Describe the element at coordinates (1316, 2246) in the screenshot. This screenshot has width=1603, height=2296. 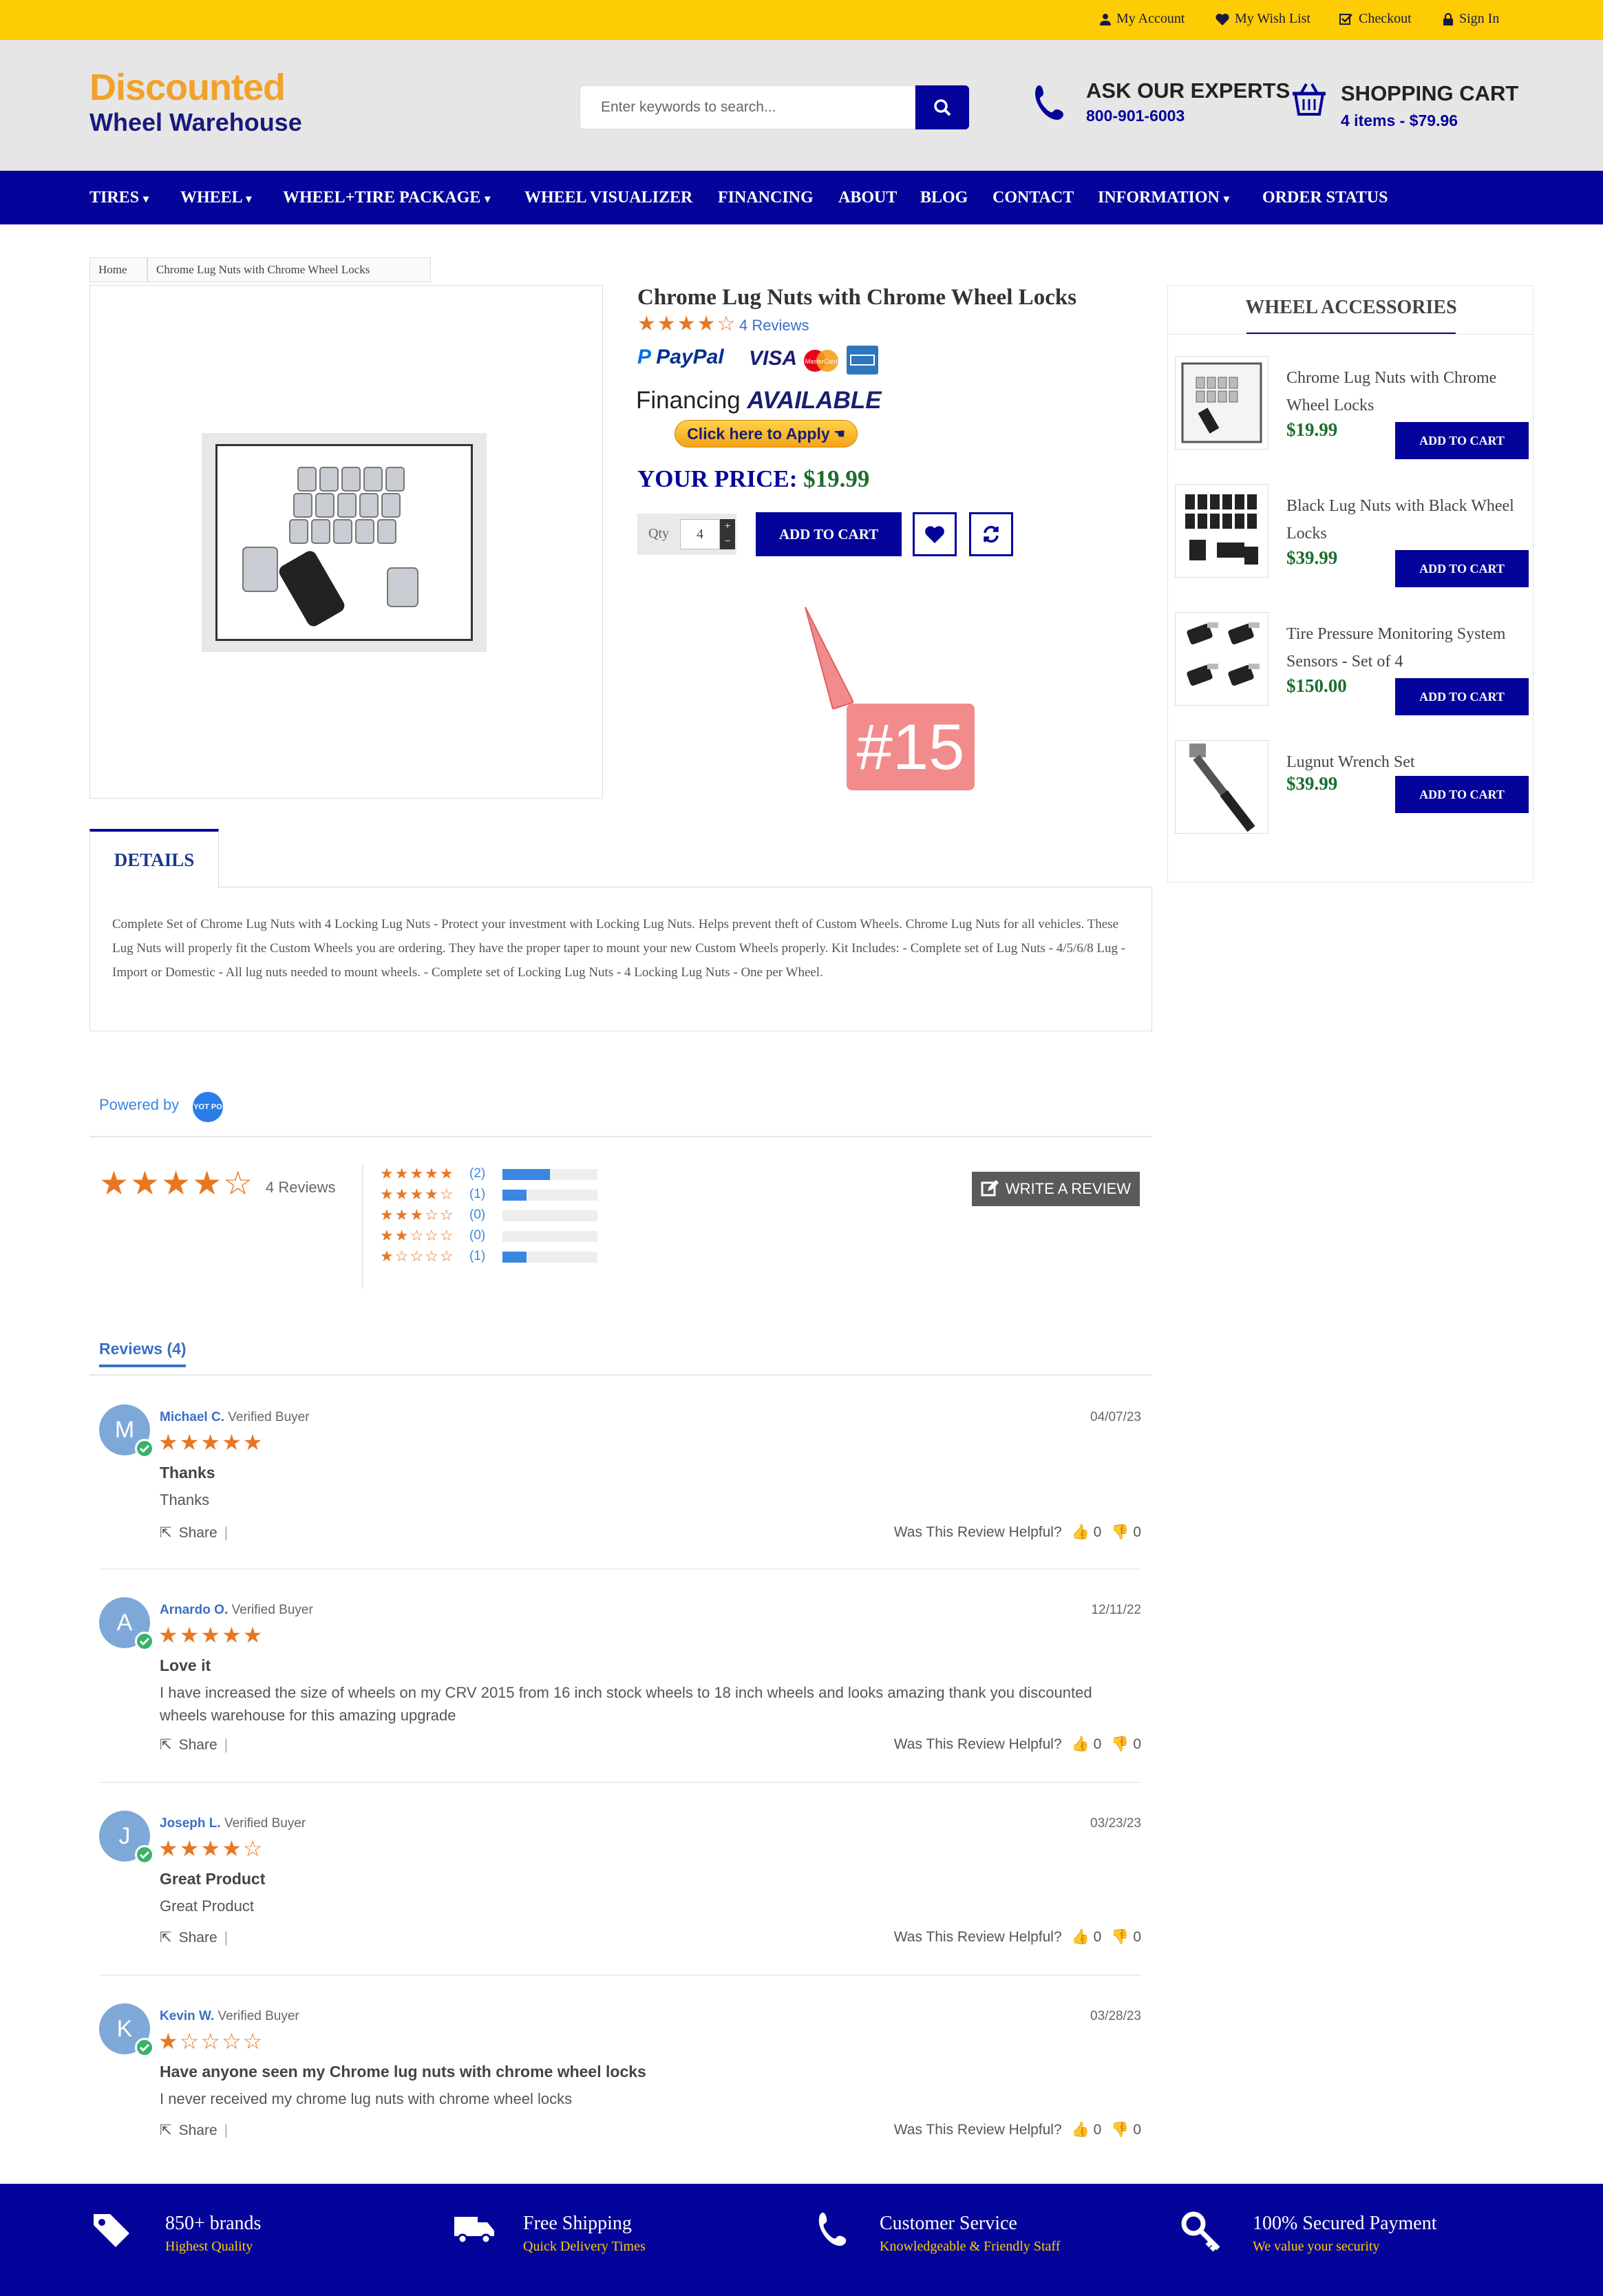
I see `footer-subtitle: We value your security` at that location.